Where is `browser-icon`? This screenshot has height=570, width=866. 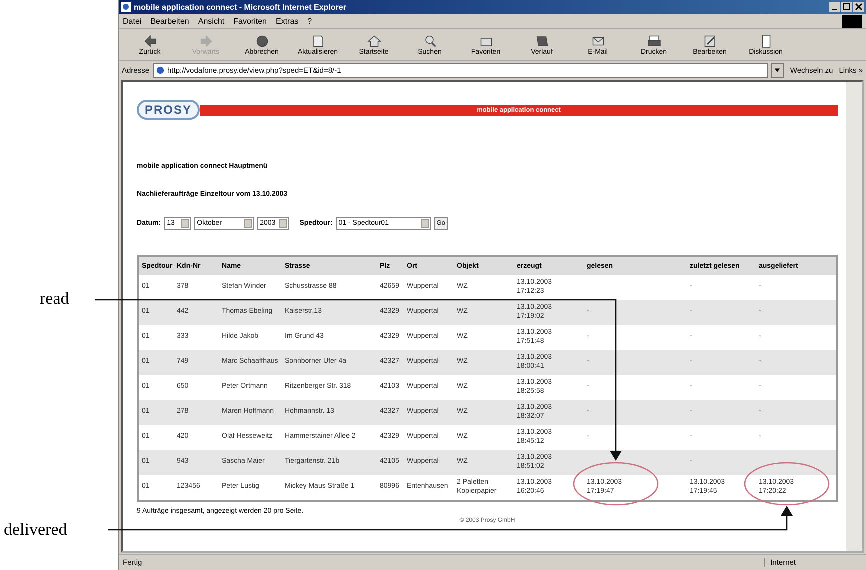 browser-icon is located at coordinates (126, 7).